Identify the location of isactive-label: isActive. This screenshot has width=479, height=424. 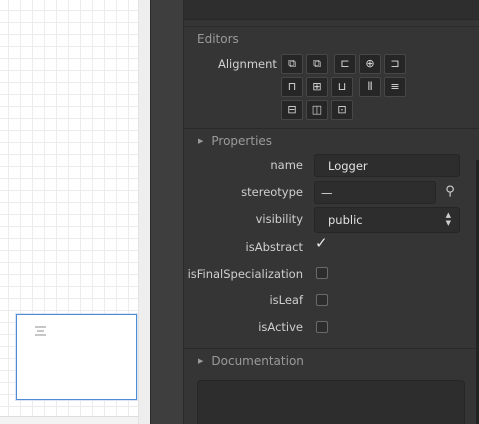
(280, 327).